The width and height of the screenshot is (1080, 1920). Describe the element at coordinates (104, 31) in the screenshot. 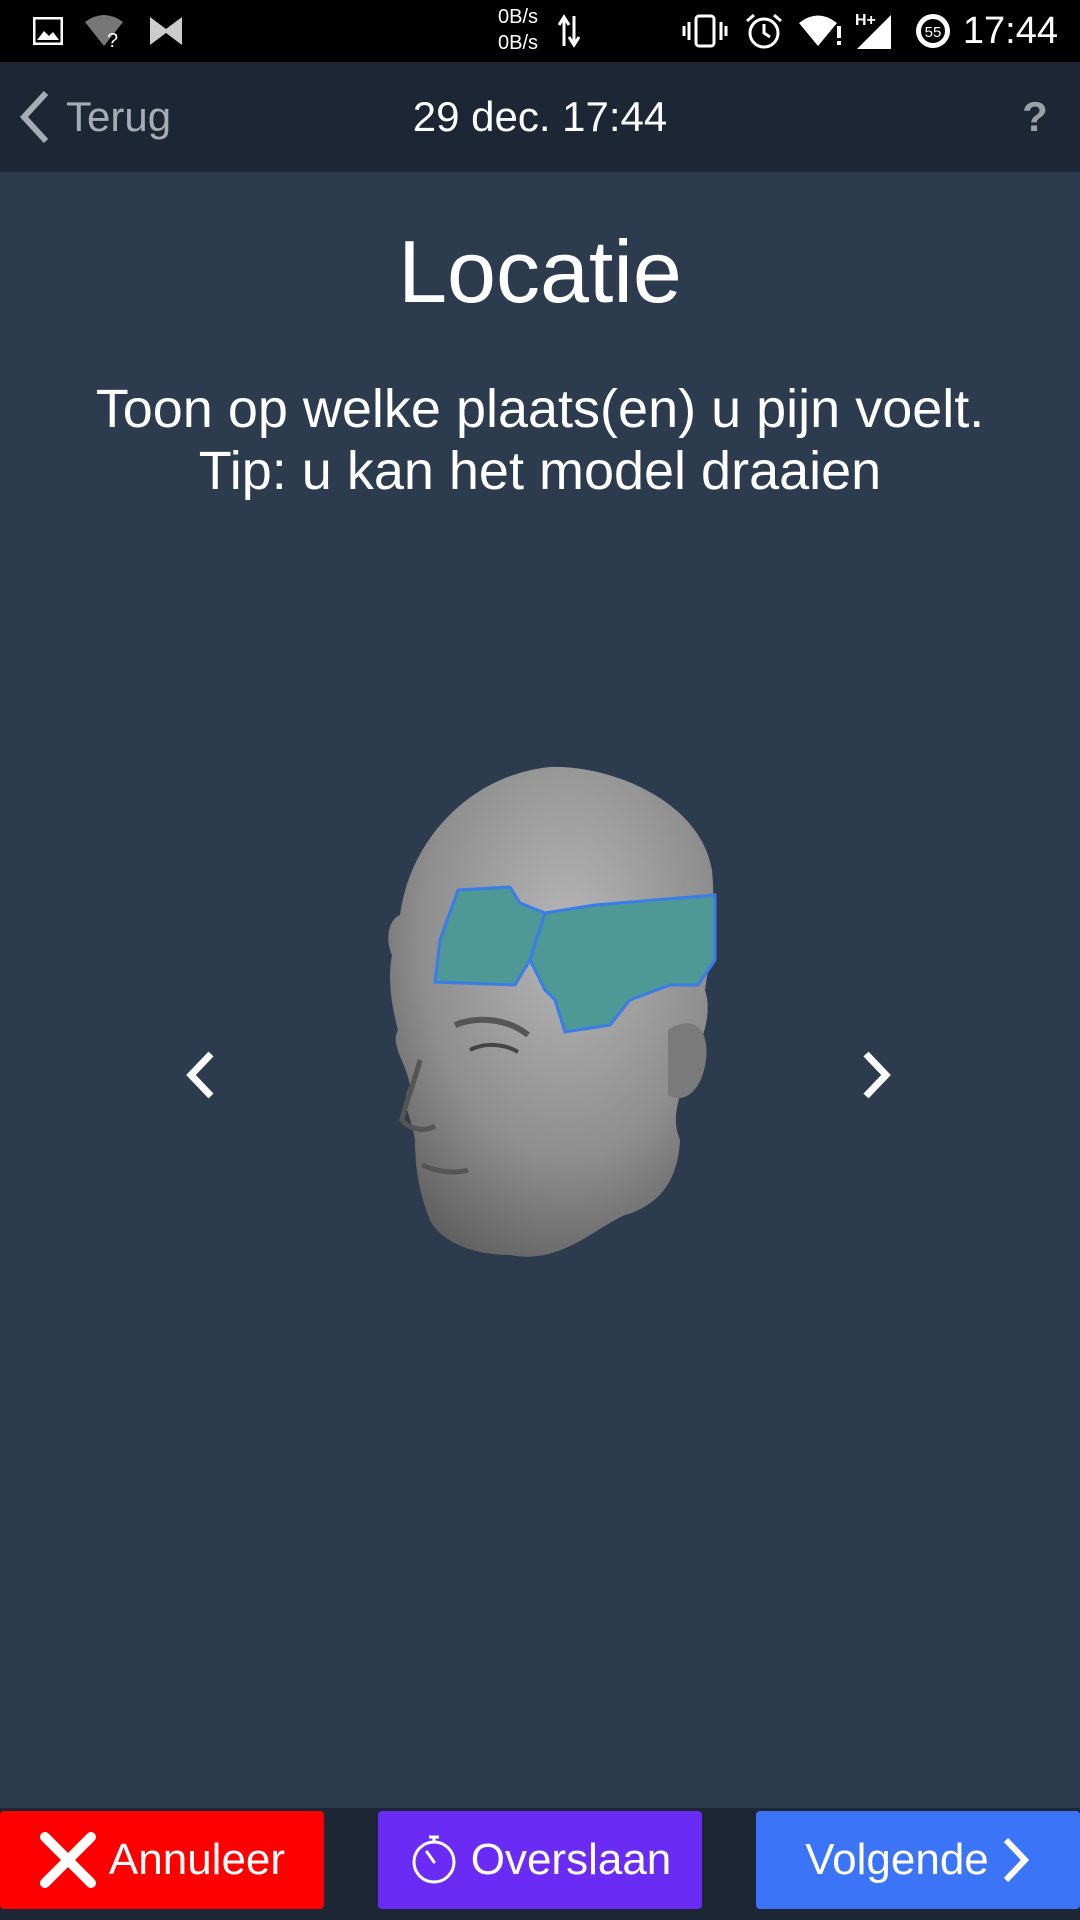

I see `wifi-question-icon: ?` at that location.